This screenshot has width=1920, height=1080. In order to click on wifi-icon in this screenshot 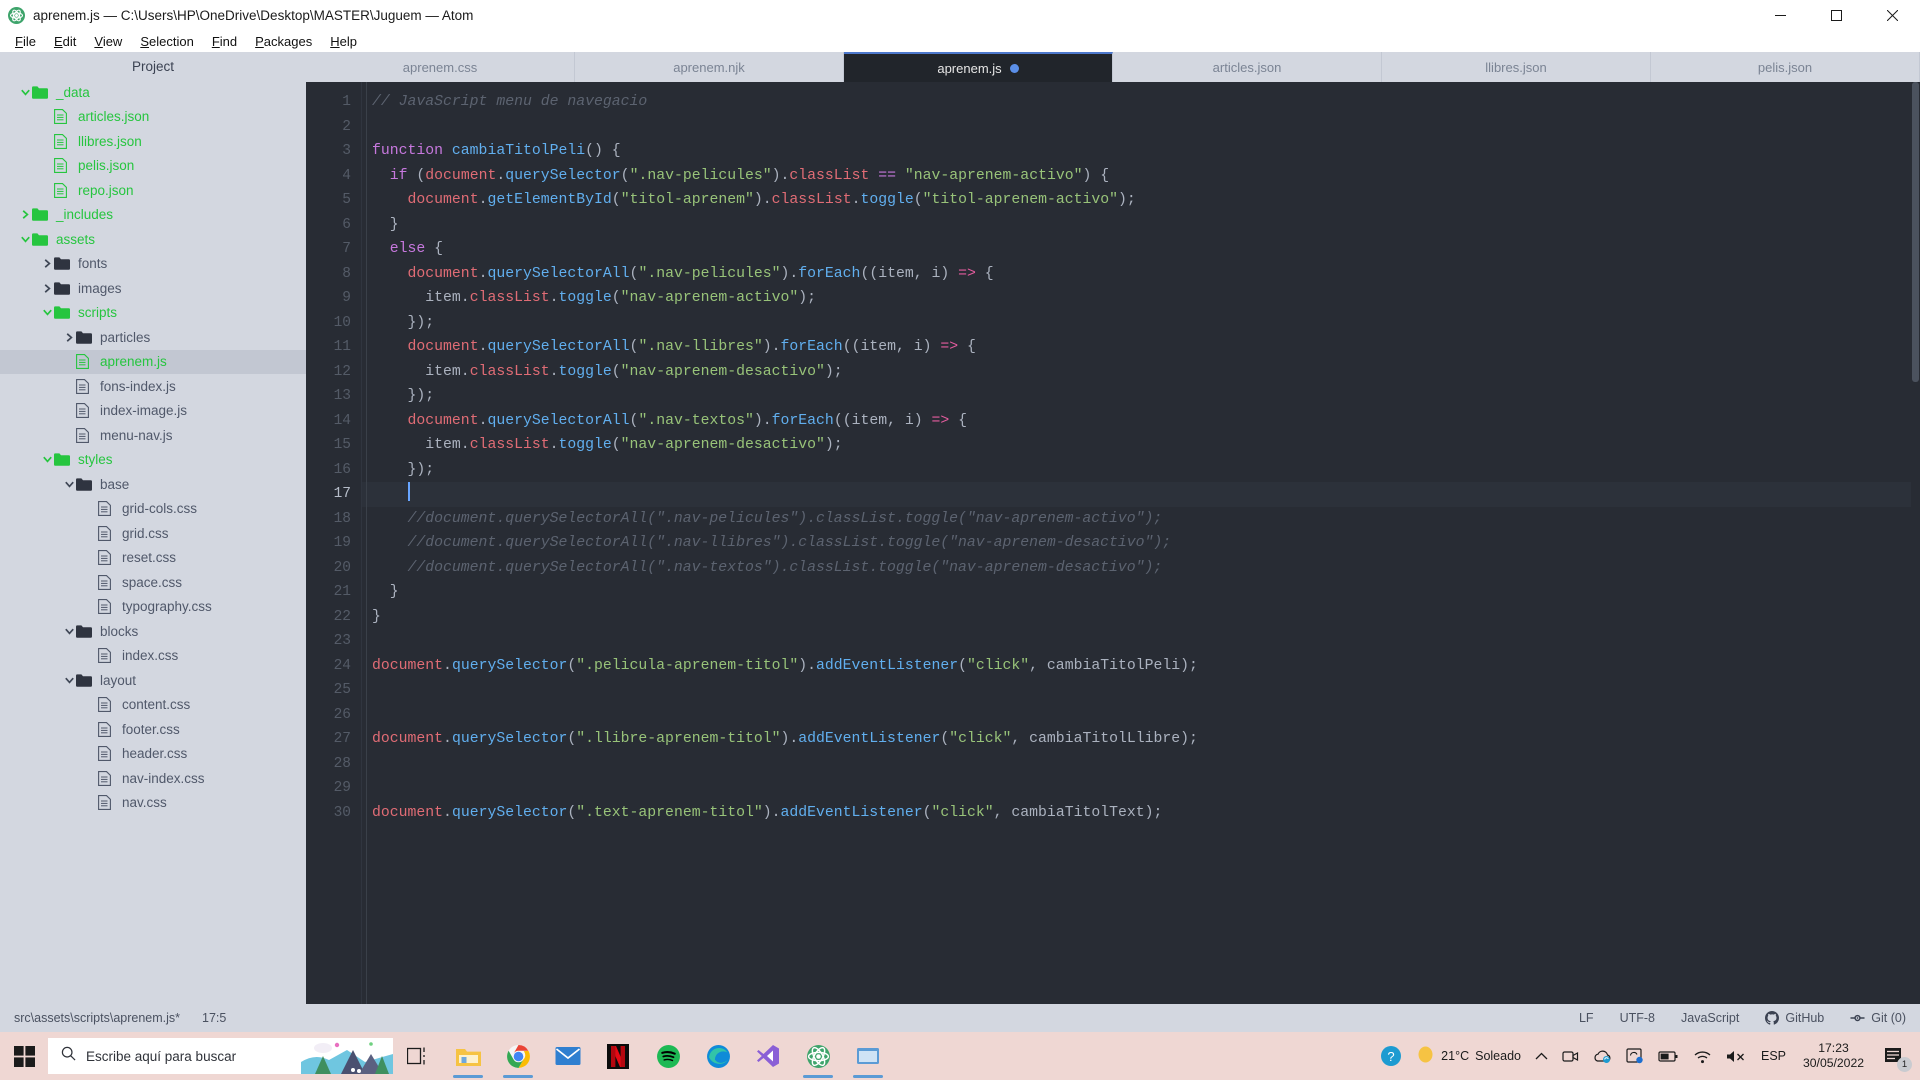, I will do `click(1702, 1056)`.